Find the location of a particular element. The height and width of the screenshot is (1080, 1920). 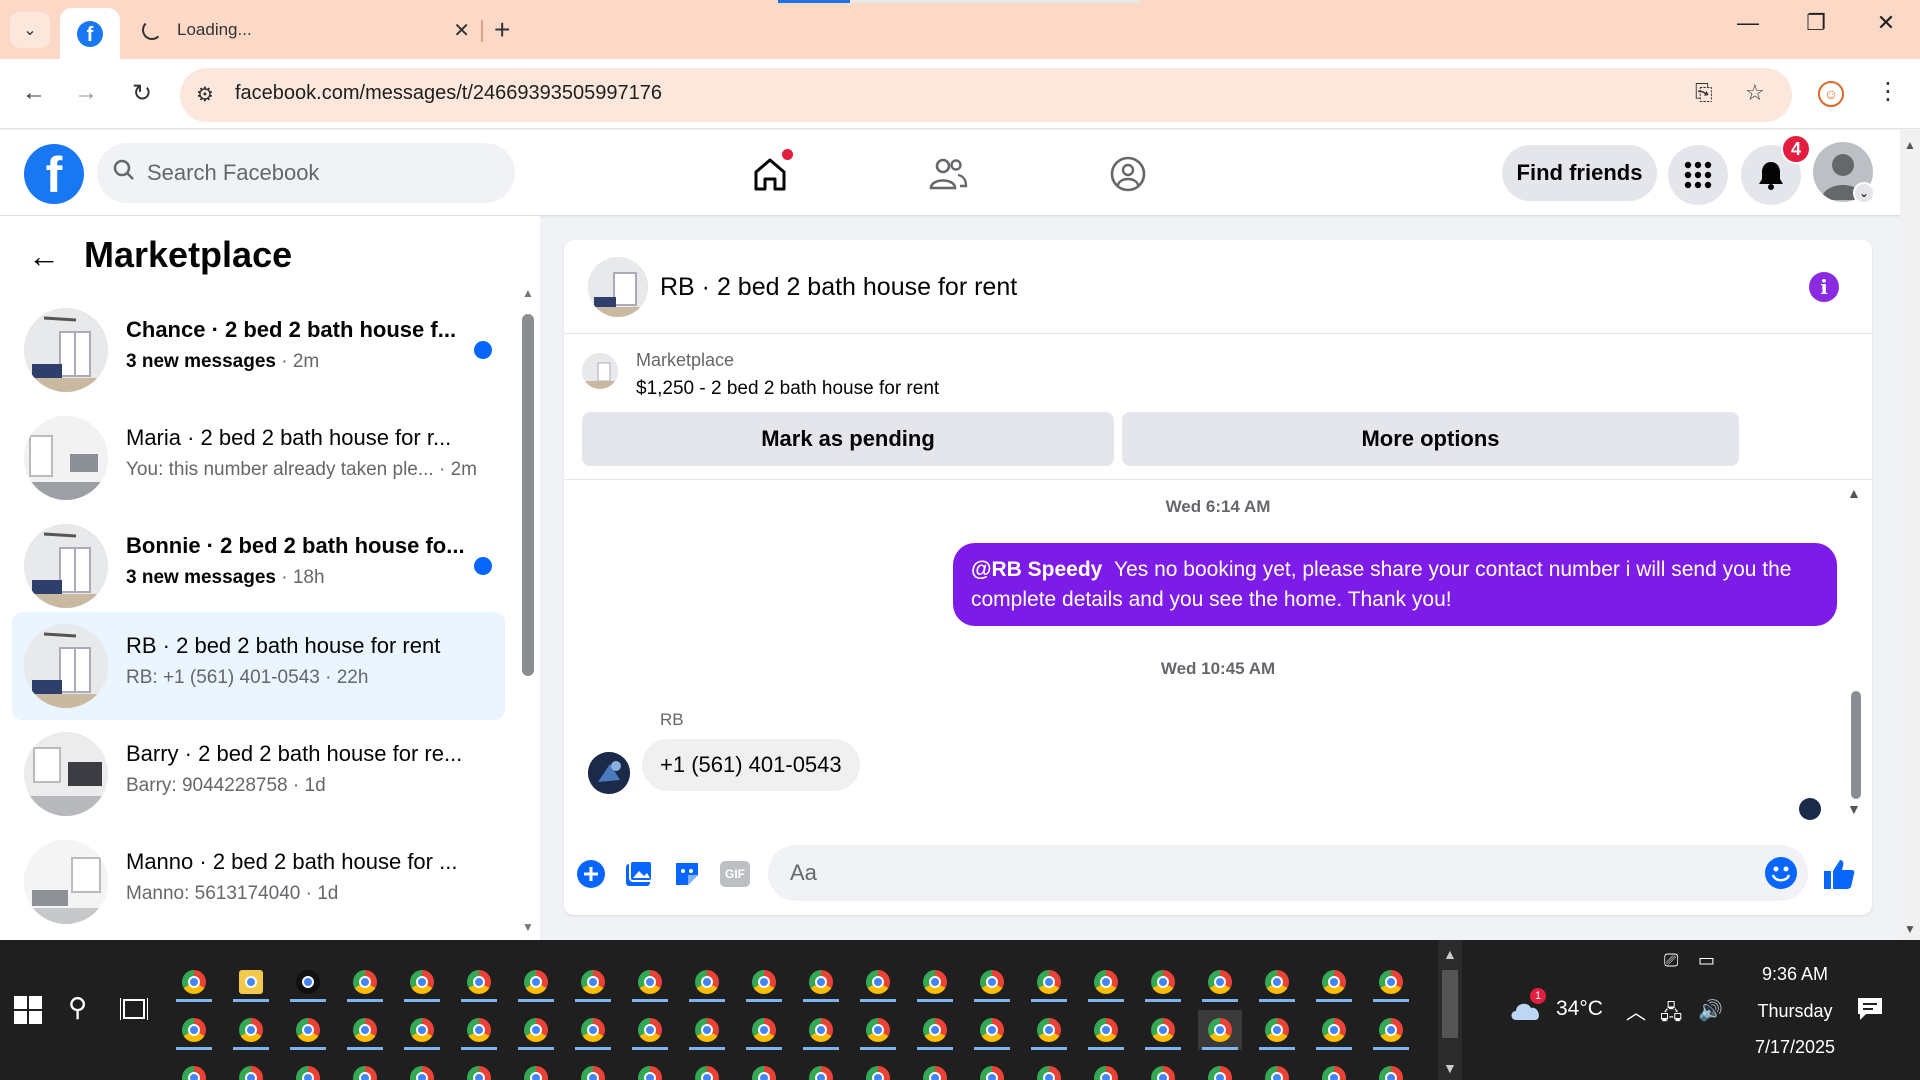

clock-date: 7/17/2025 is located at coordinates (1795, 1047).